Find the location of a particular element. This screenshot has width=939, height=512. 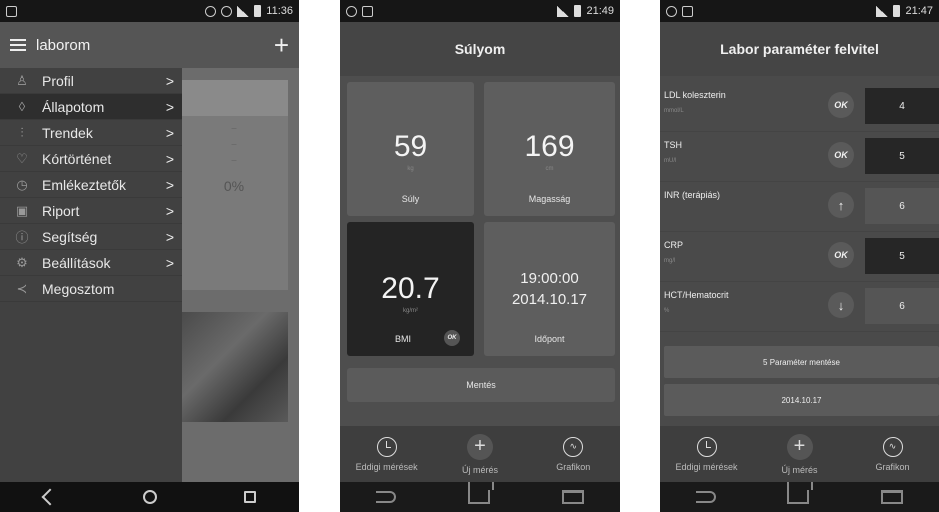

system-nav-bar is located at coordinates (149, 497).